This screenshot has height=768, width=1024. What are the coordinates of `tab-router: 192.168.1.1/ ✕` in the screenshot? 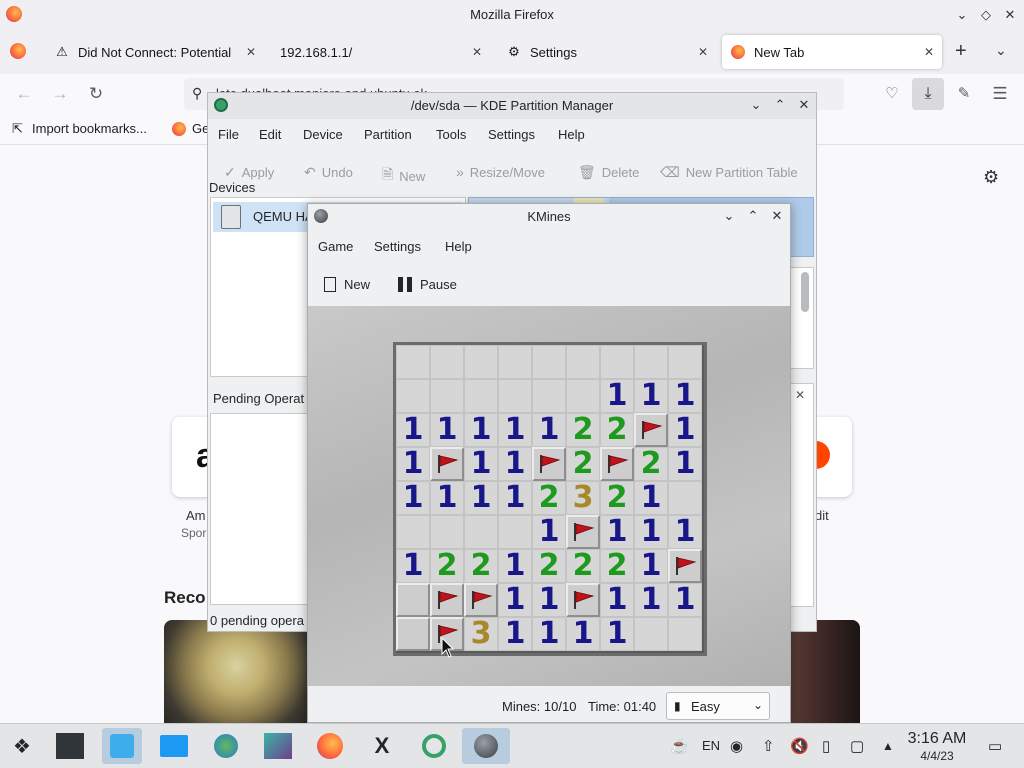 It's located at (381, 52).